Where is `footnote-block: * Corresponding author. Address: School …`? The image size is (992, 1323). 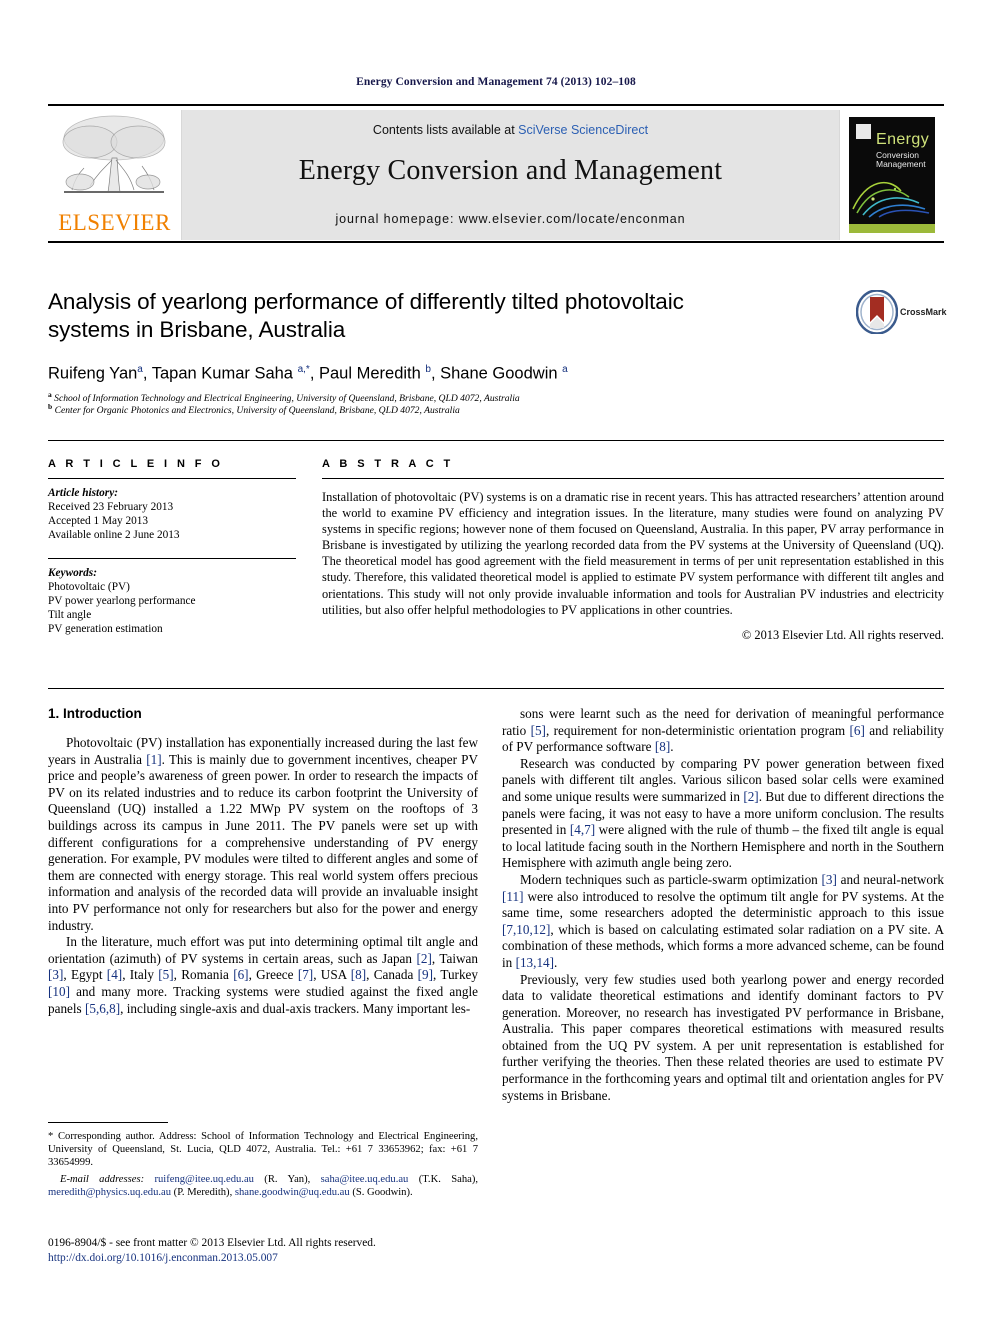 footnote-block: * Corresponding author. Address: School … is located at coordinates (263, 1160).